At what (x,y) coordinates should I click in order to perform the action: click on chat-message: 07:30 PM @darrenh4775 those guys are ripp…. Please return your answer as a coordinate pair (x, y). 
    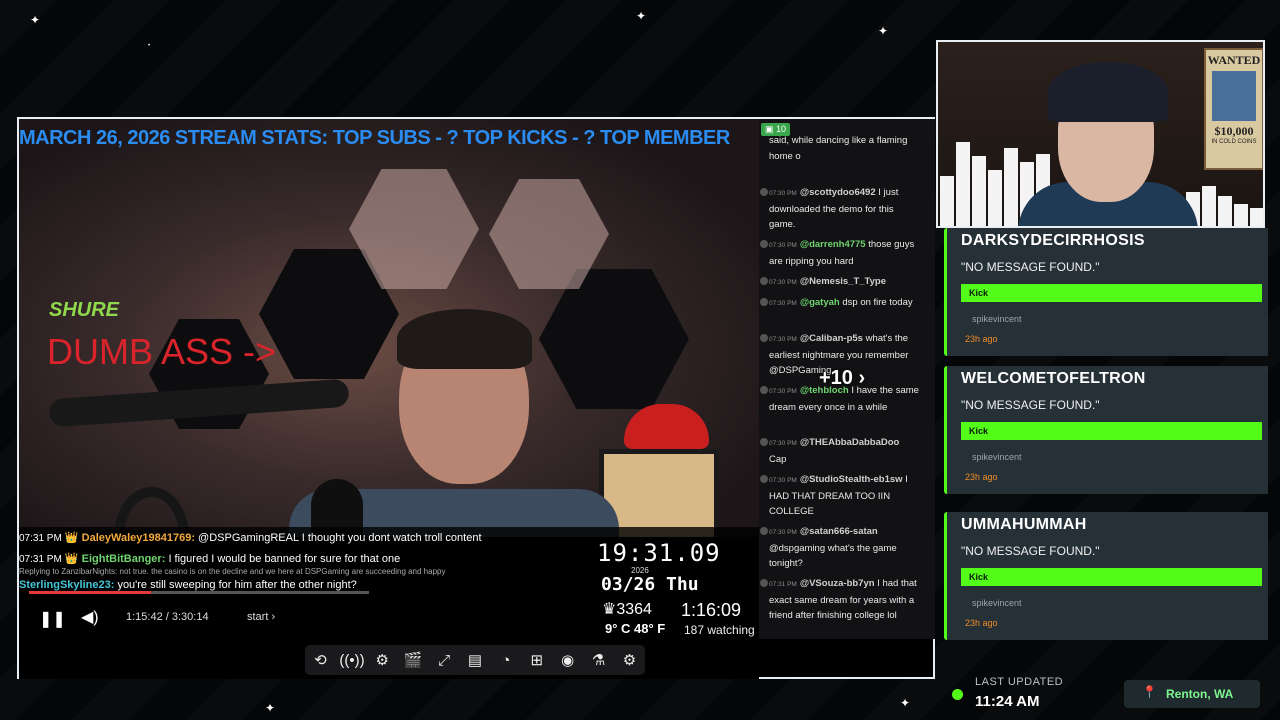
    Looking at the image, I should click on (839, 253).